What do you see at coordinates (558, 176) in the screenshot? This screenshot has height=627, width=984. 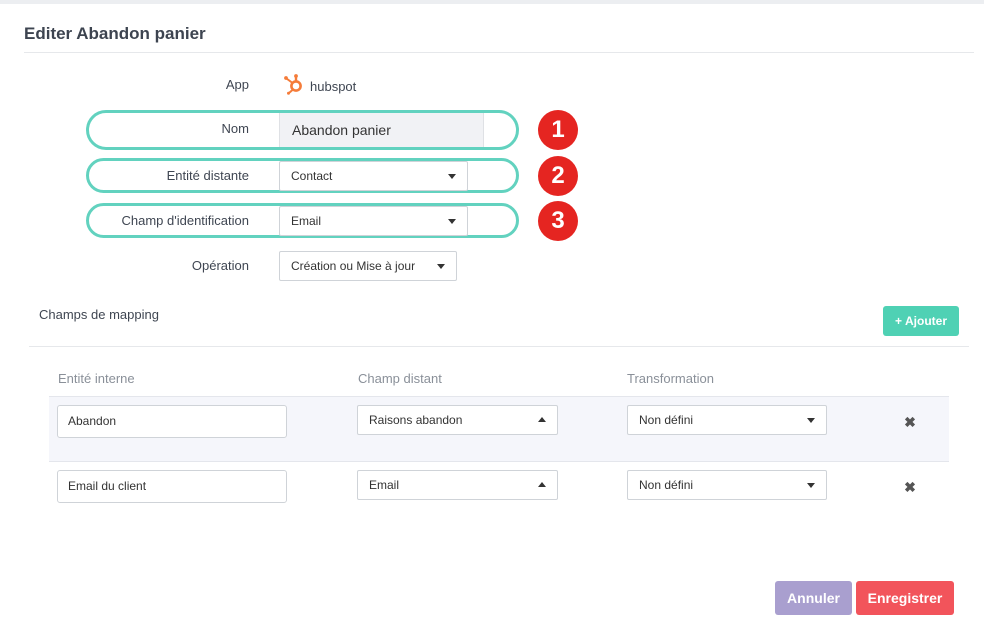 I see `annotation-badge-2: 2` at bounding box center [558, 176].